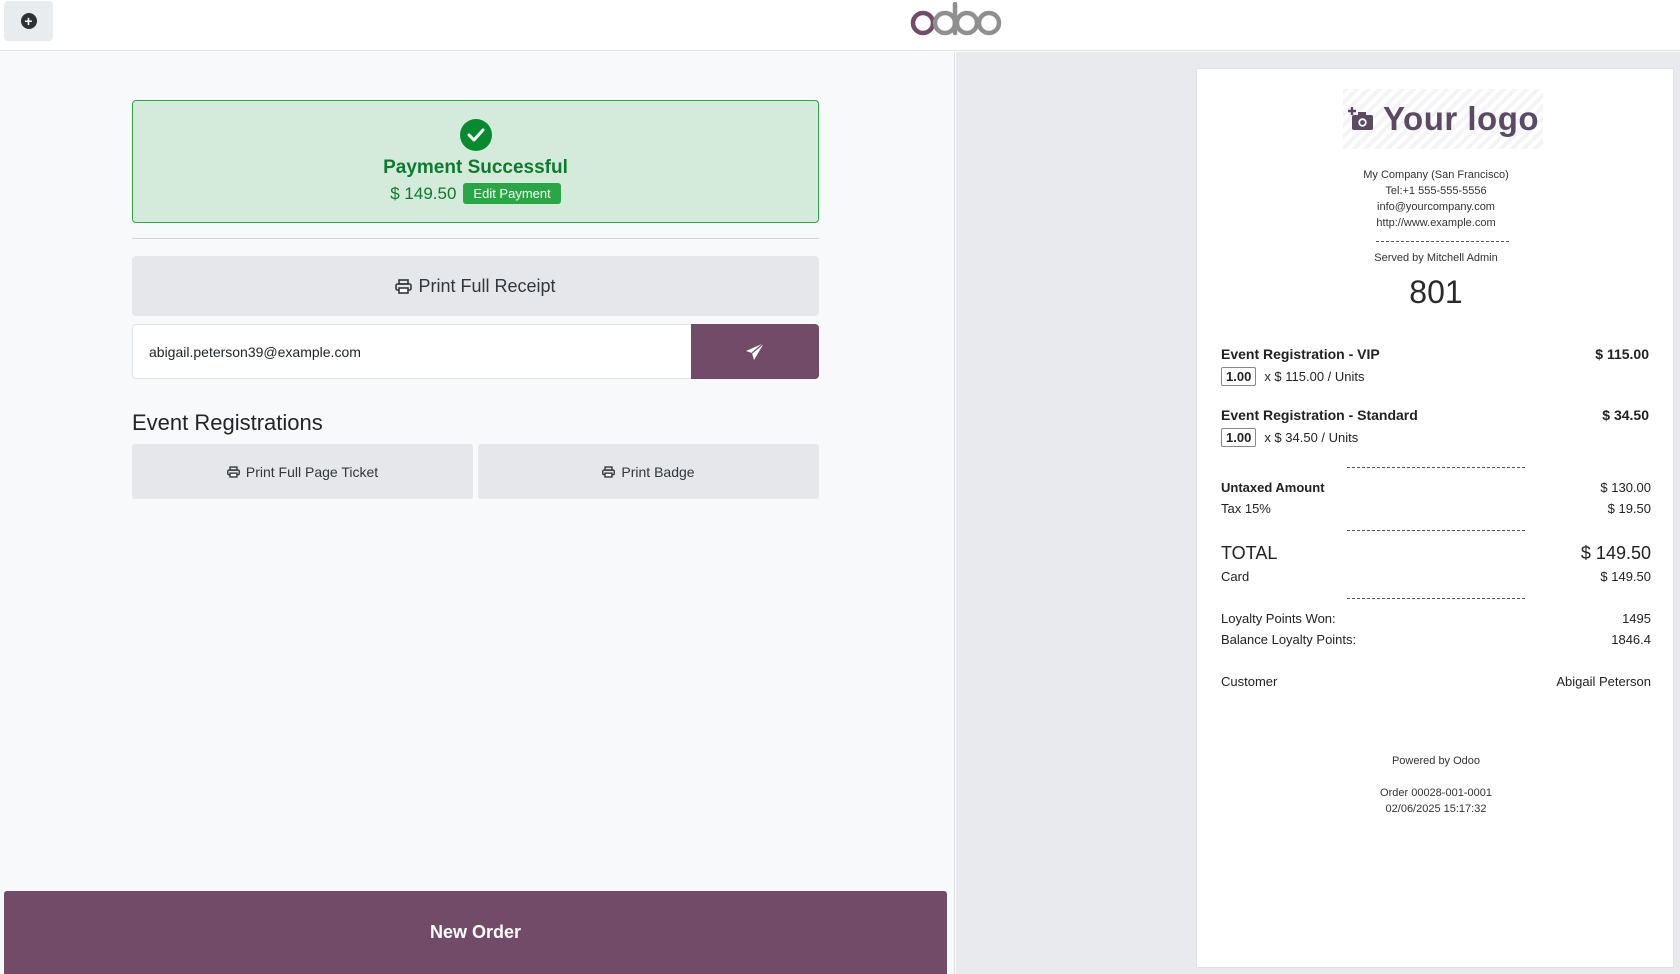  I want to click on print-full-page-ticket-button: Print Full Page Ticket, so click(302, 471).